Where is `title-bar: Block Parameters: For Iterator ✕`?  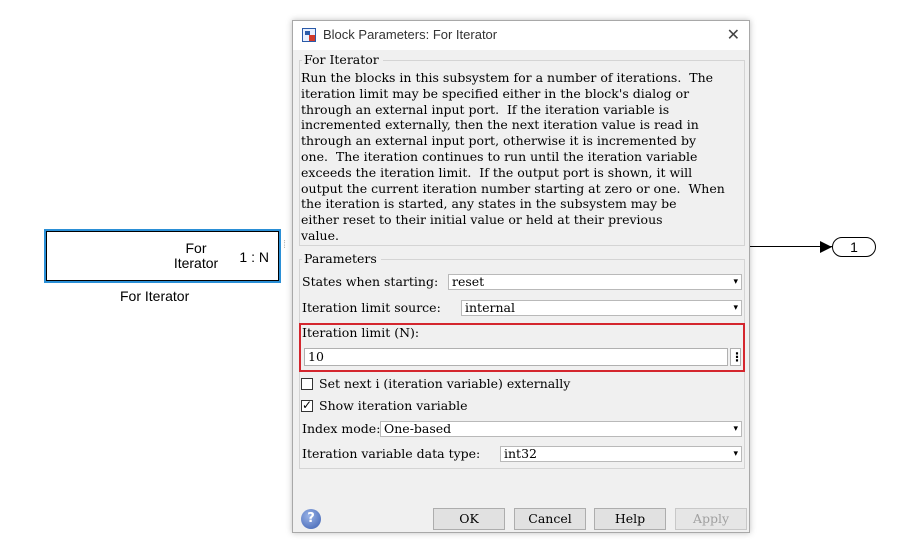
title-bar: Block Parameters: For Iterator ✕ is located at coordinates (521, 35).